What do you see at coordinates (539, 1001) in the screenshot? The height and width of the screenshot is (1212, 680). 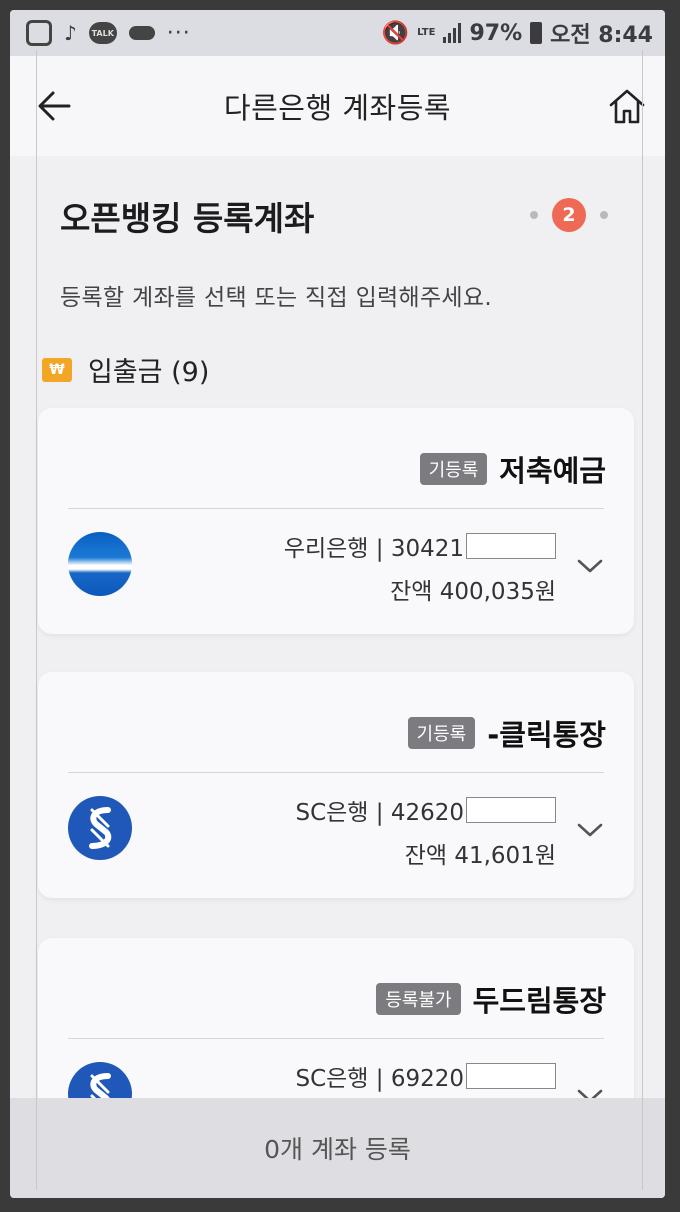 I see `account-name: 두드림통장` at bounding box center [539, 1001].